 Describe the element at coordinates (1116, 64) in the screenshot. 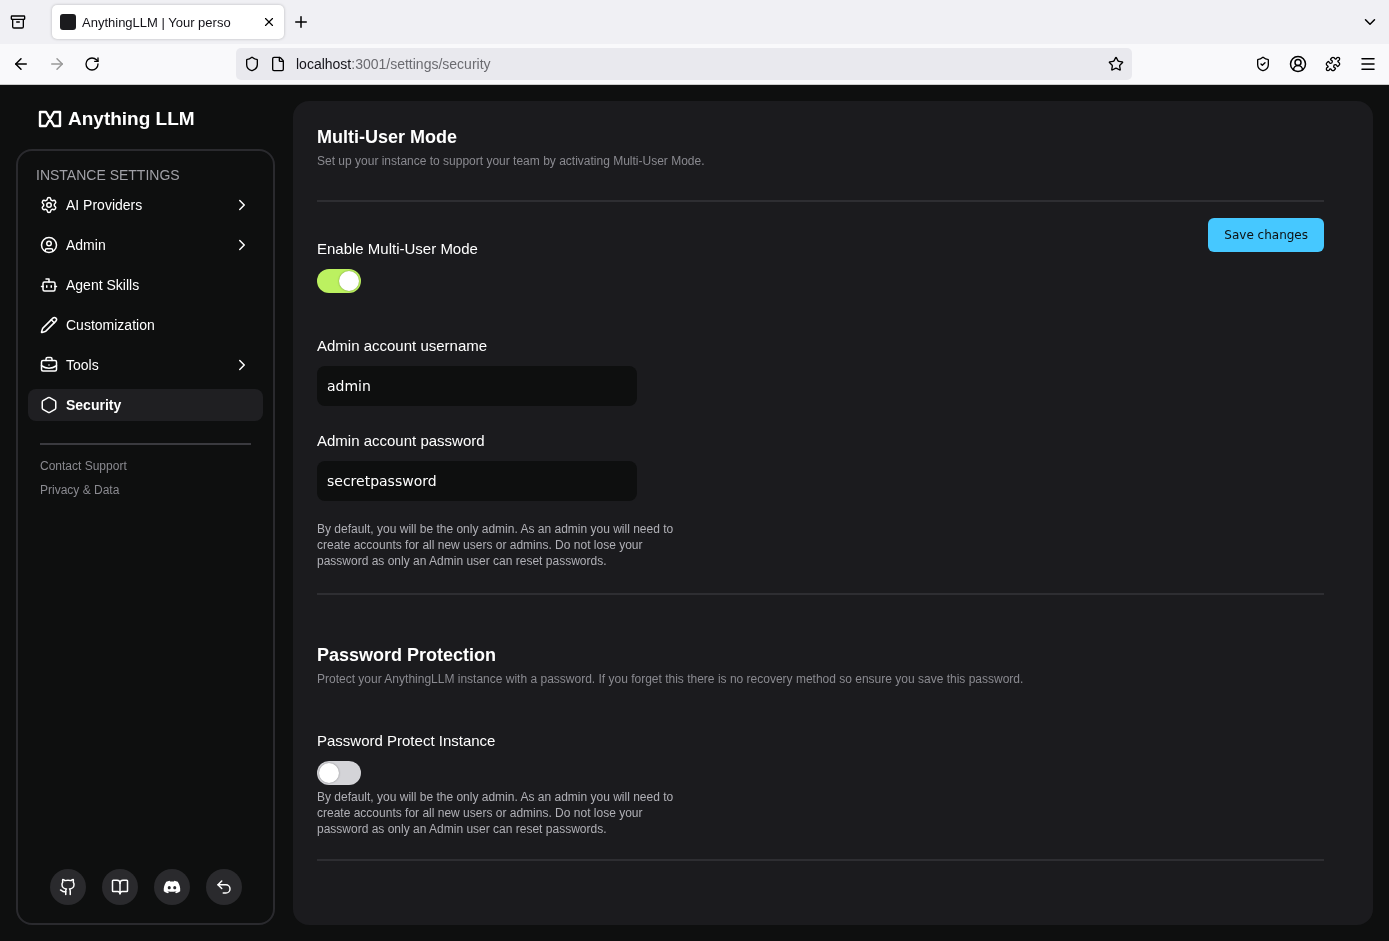

I see `bookmark-icon` at that location.